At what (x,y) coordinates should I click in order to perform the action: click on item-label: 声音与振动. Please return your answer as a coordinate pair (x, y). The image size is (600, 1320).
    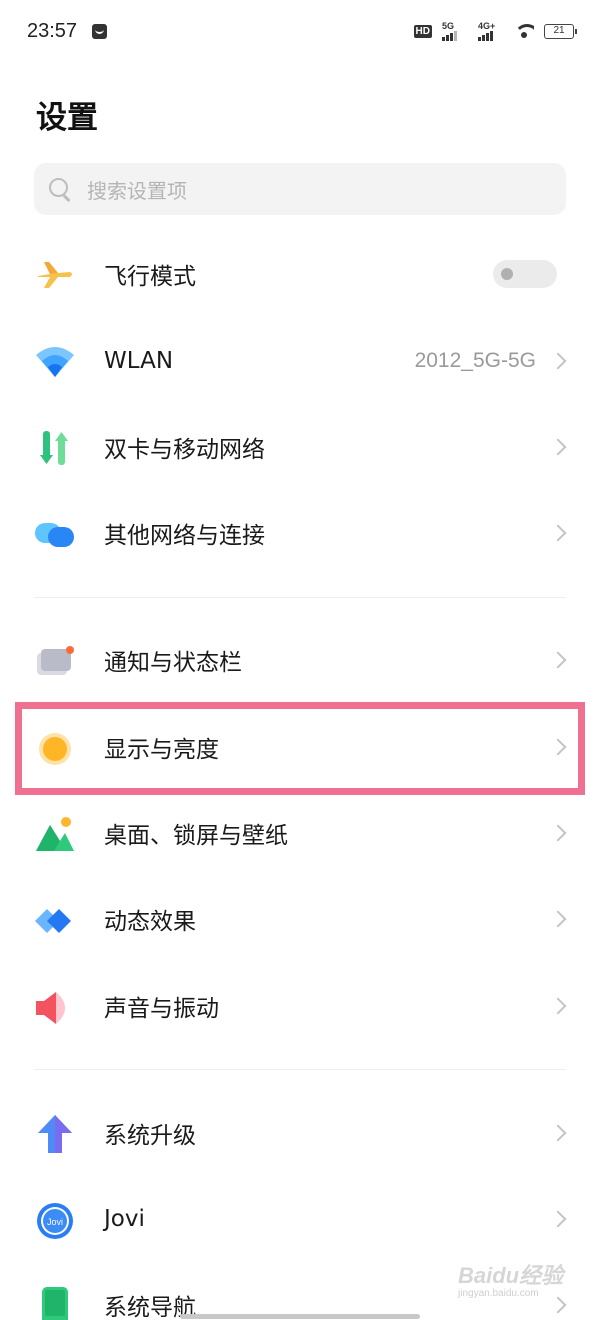
    Looking at the image, I should click on (161, 1009).